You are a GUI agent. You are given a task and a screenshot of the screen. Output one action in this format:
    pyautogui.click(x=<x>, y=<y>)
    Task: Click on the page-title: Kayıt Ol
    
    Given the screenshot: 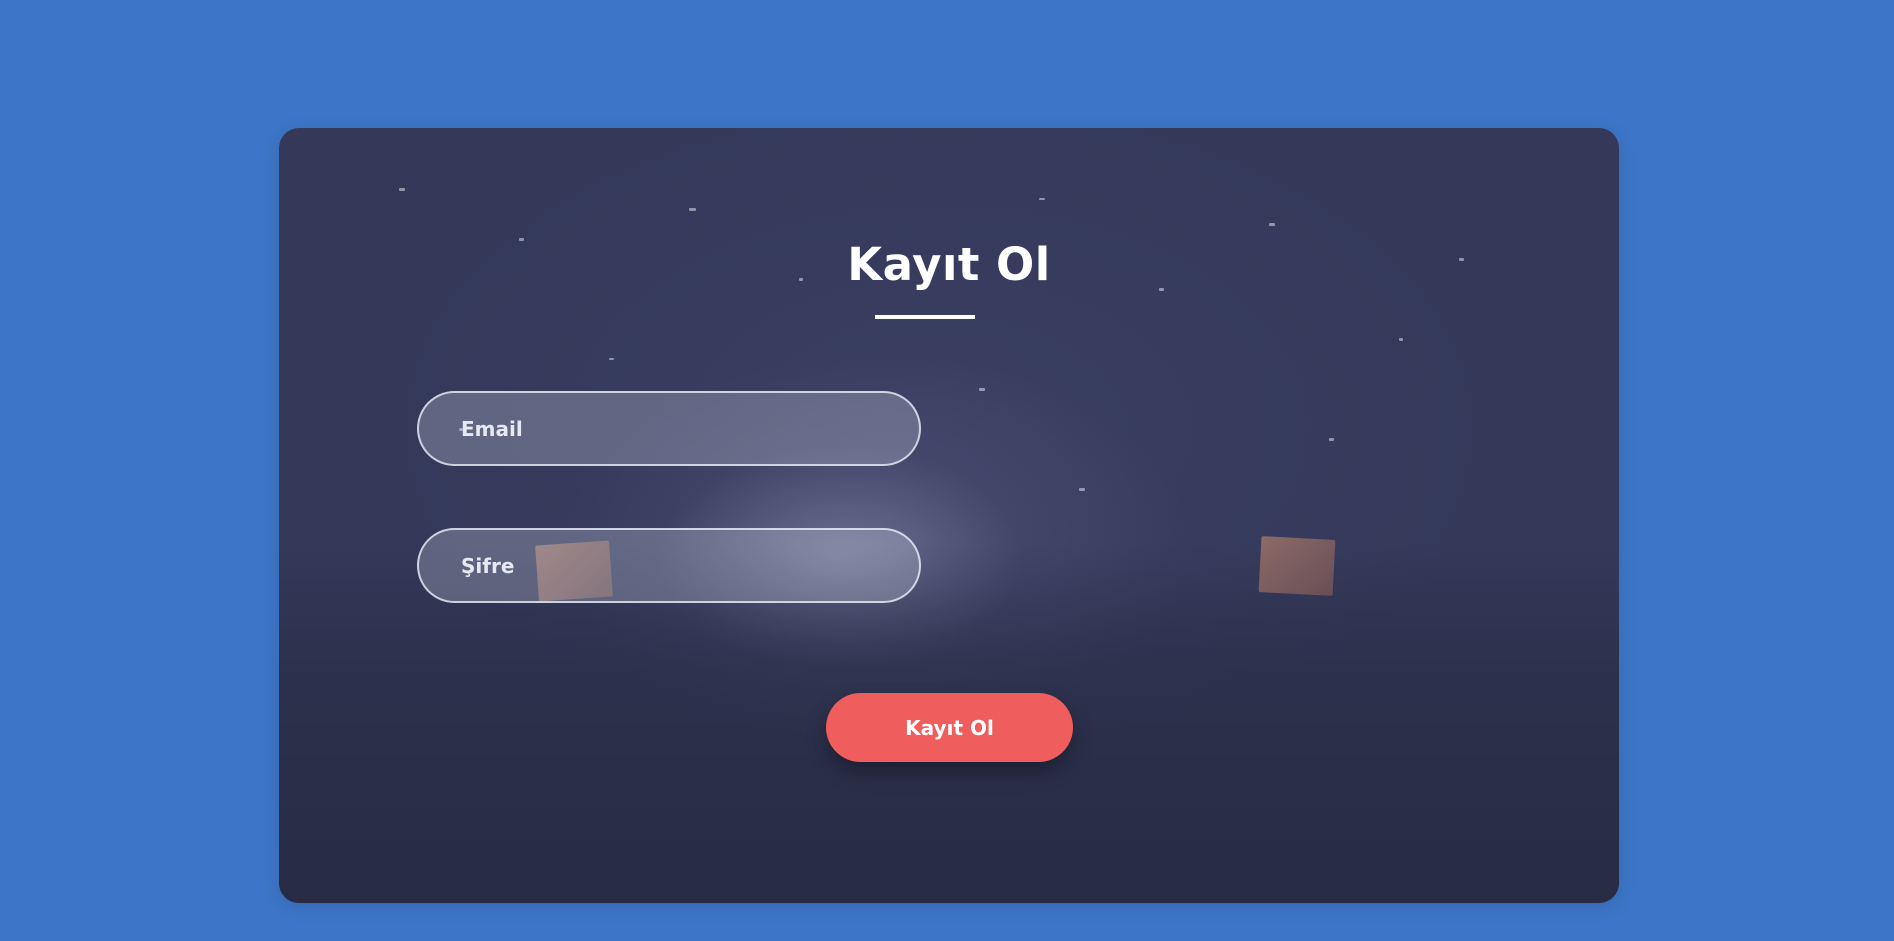 What is the action you would take?
    pyautogui.click(x=949, y=264)
    